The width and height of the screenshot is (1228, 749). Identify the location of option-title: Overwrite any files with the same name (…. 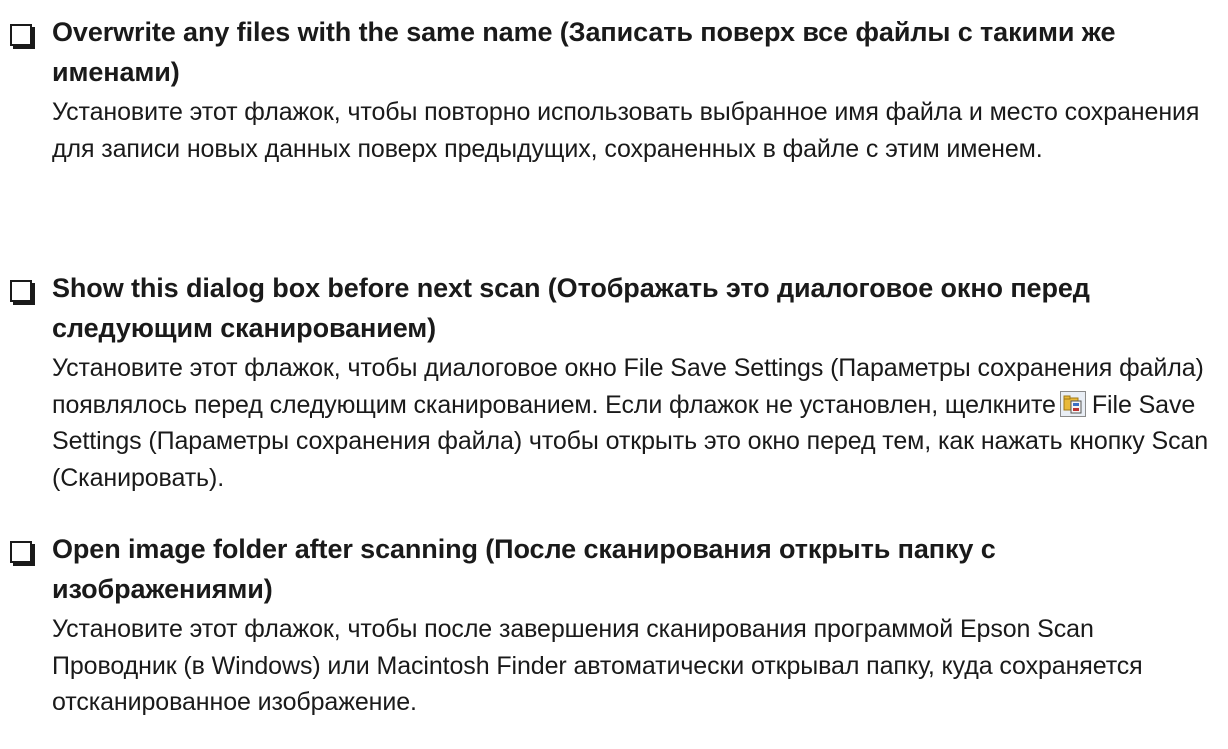
(584, 52).